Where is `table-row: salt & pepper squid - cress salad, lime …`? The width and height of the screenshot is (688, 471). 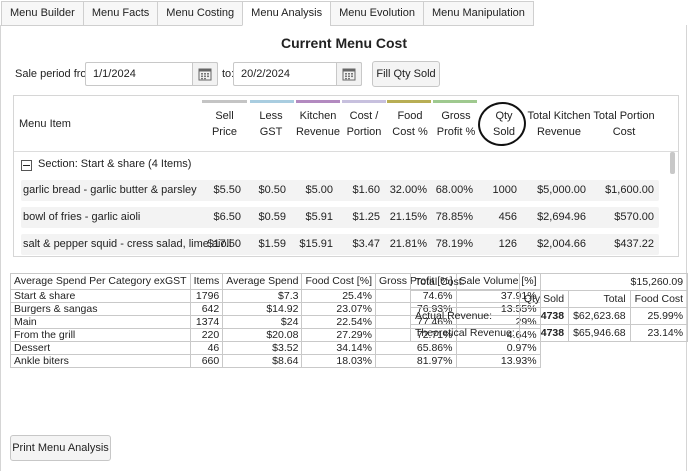 table-row: salt & pepper squid - cress salad, lime … is located at coordinates (340, 244).